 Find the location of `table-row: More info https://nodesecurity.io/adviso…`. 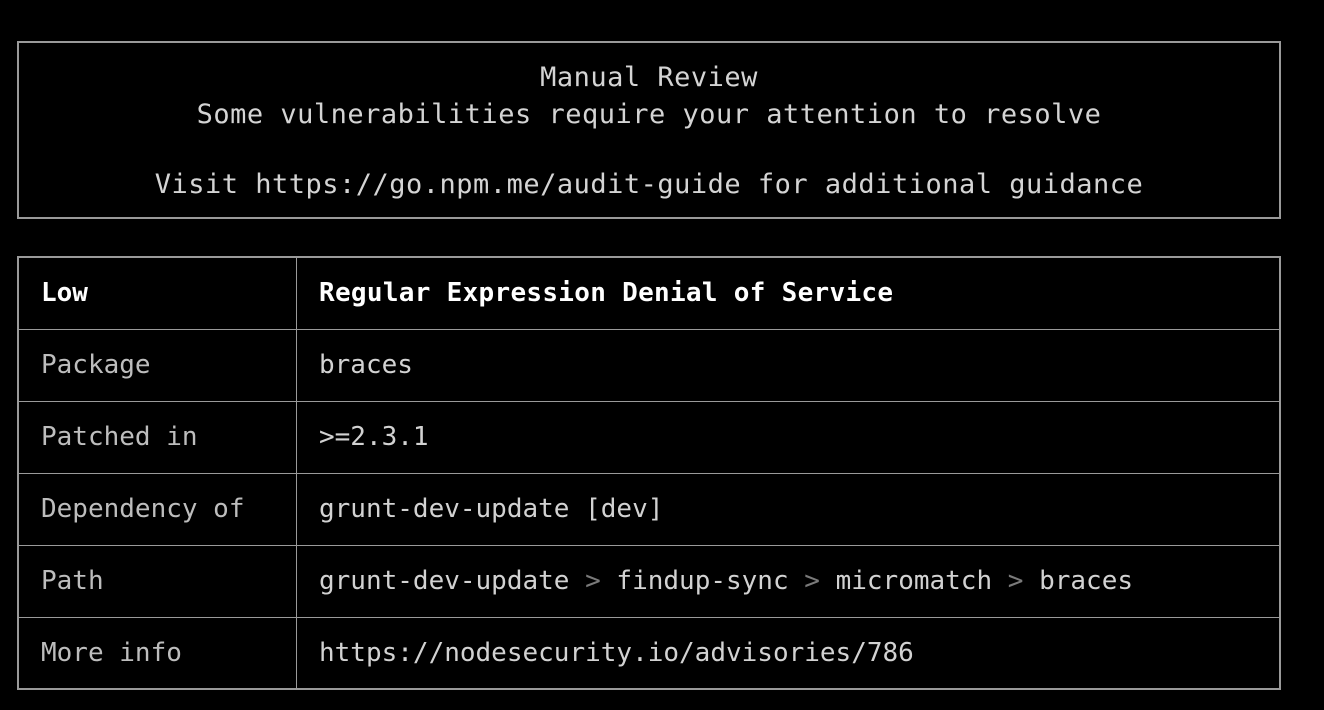

table-row: More info https://nodesecurity.io/adviso… is located at coordinates (649, 653).